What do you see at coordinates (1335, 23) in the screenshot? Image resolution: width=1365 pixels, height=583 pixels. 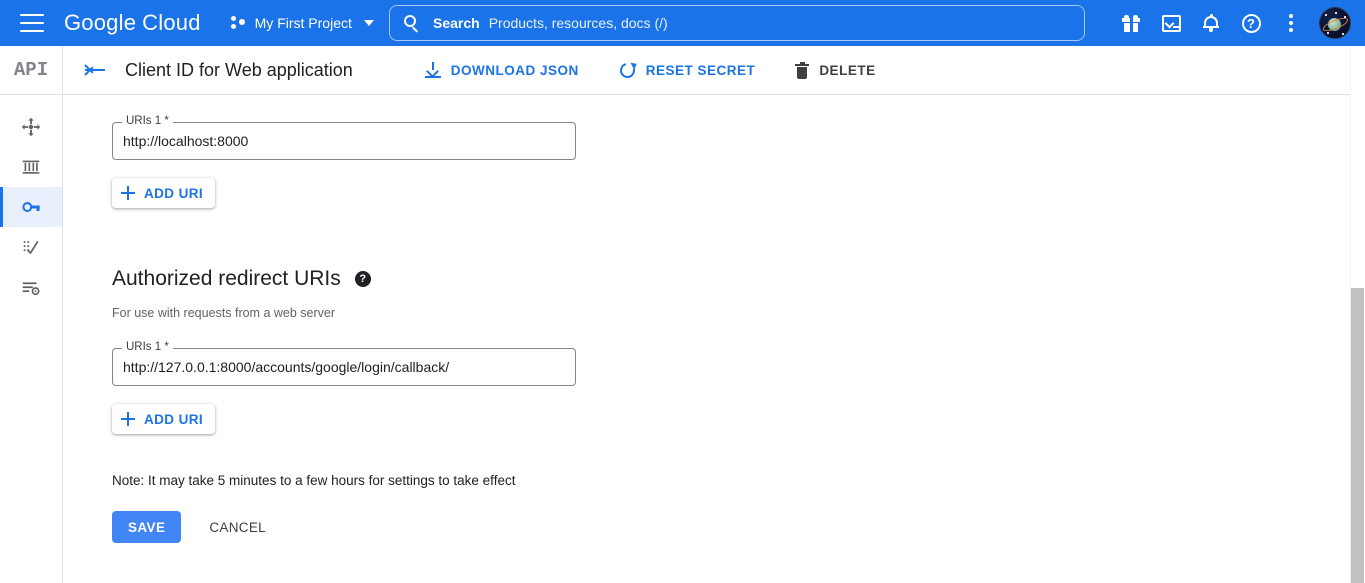 I see `avatar` at bounding box center [1335, 23].